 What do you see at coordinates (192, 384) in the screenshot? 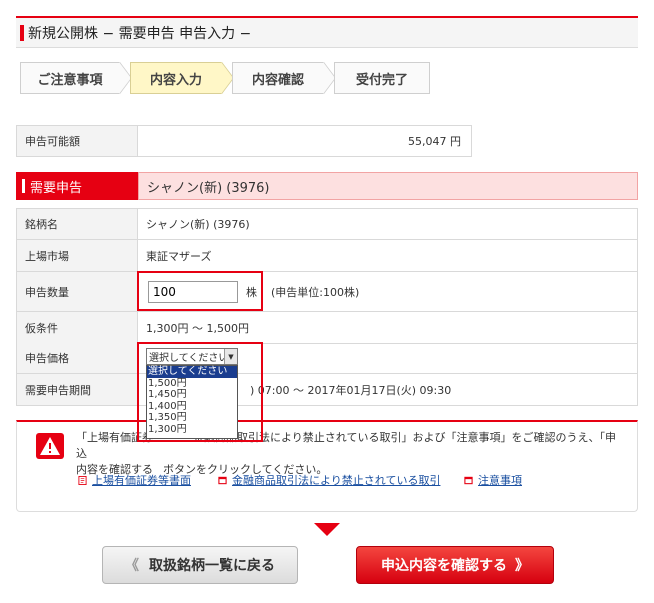
I see `price-option: 1,500円` at bounding box center [192, 384].